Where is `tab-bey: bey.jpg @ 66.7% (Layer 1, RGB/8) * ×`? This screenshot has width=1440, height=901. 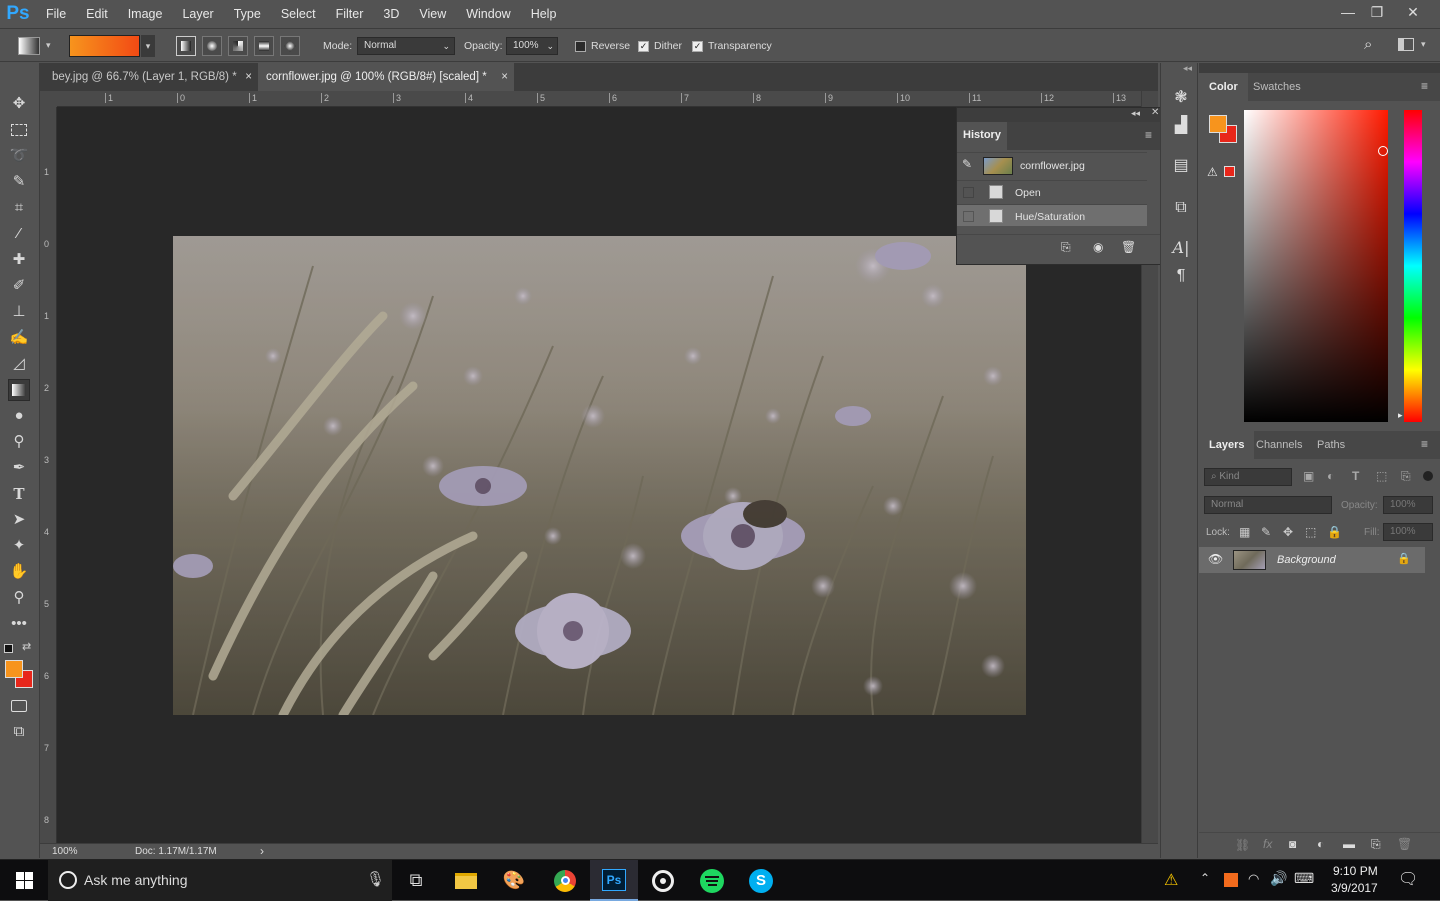
tab-bey: bey.jpg @ 66.7% (Layer 1, RGB/8) * × is located at coordinates (150, 77).